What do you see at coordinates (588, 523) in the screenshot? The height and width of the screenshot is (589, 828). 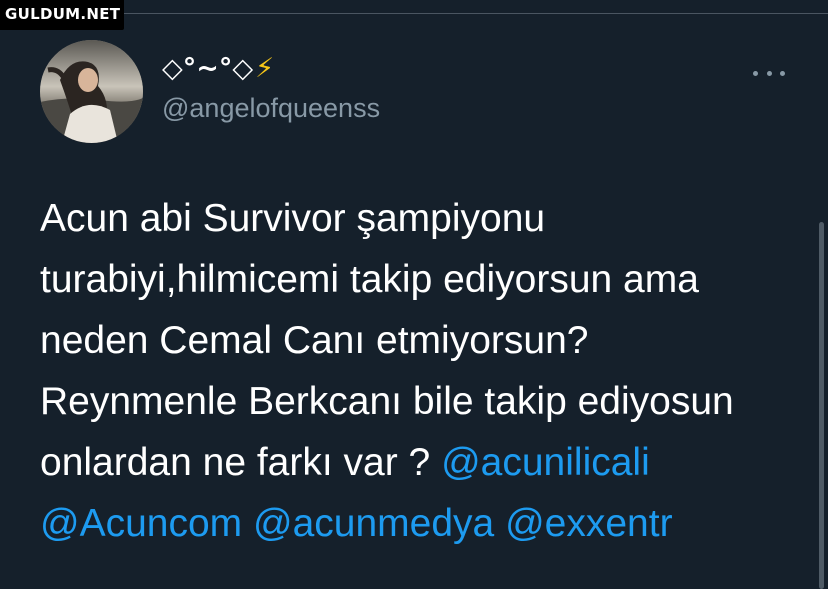 I see `mention-link: @exxentr` at bounding box center [588, 523].